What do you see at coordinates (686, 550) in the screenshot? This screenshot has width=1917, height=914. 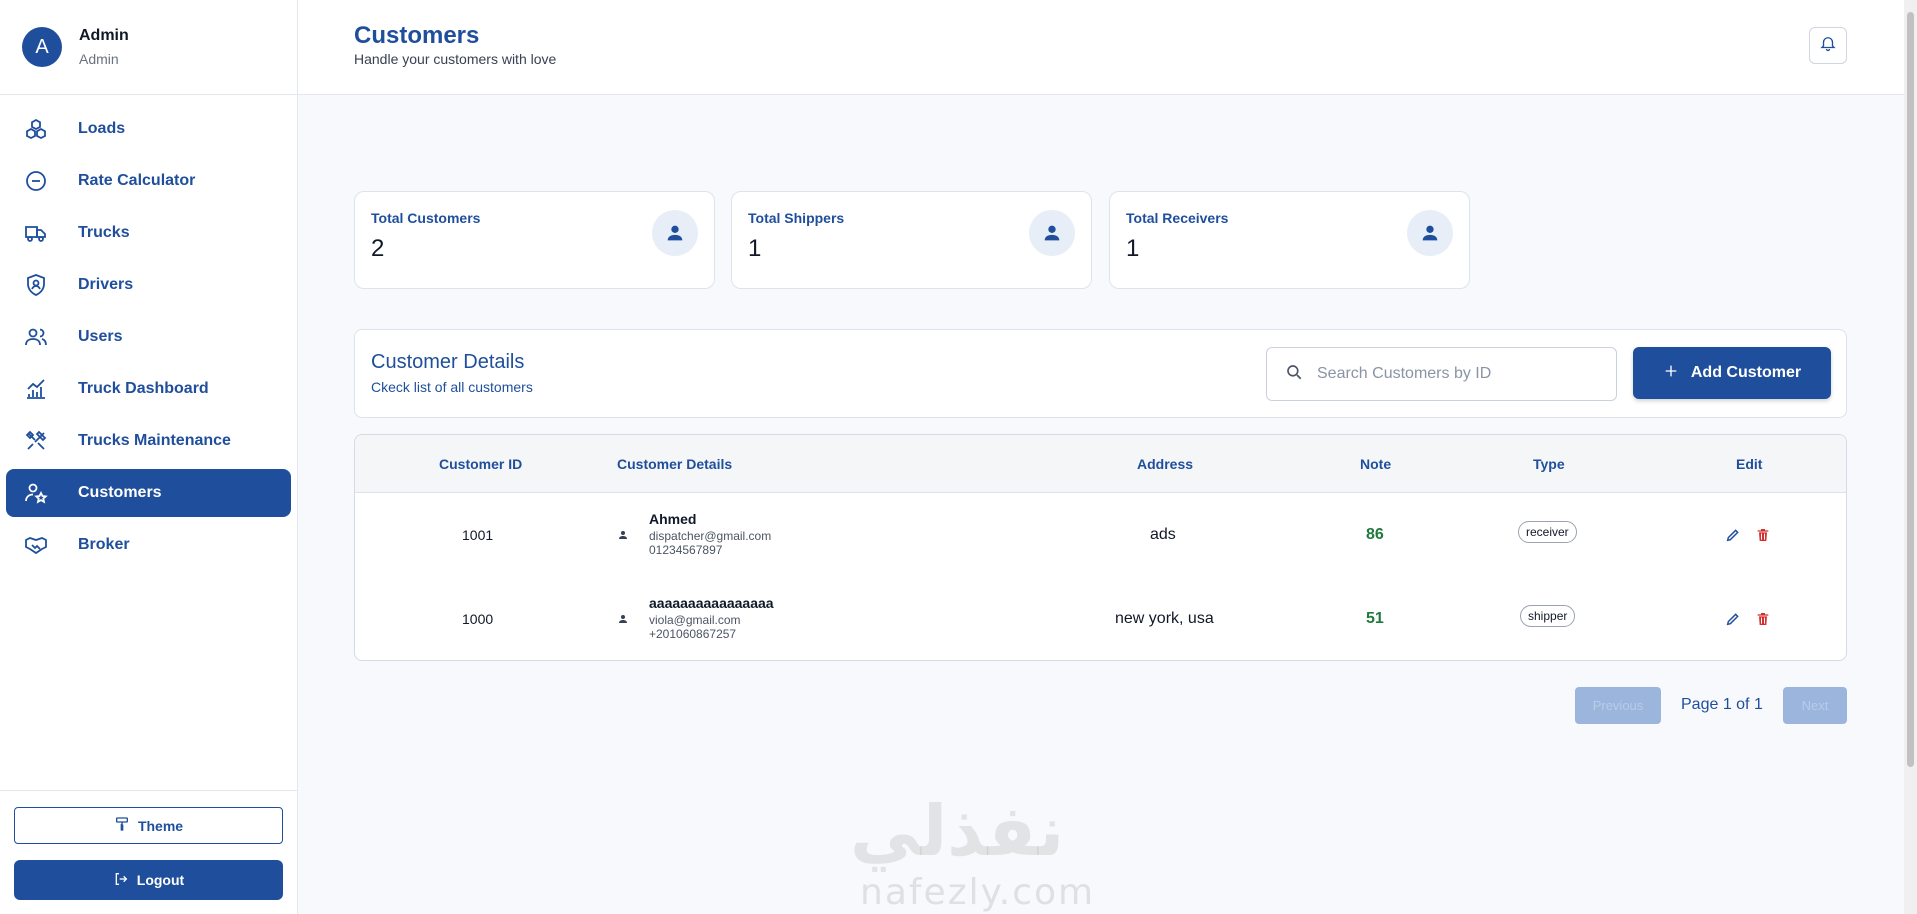 I see `customer-phone: 01234567897` at bounding box center [686, 550].